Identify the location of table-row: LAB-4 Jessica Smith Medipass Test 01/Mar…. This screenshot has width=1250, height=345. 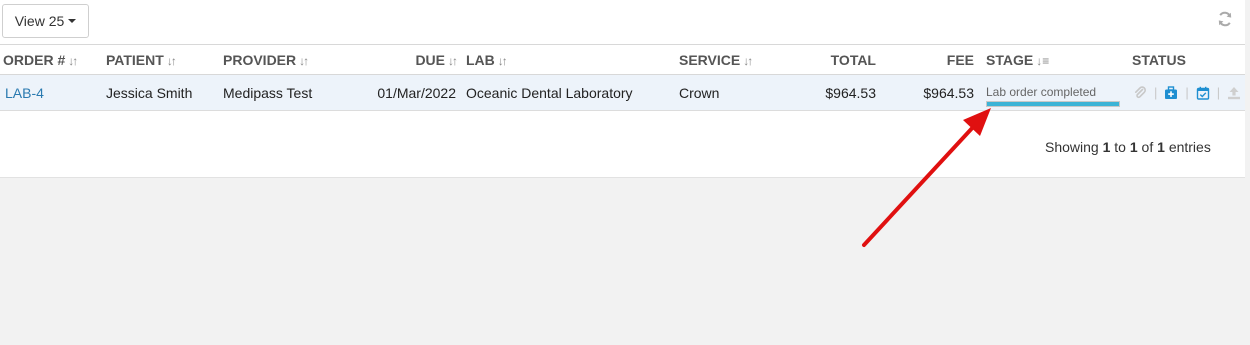
(622, 92).